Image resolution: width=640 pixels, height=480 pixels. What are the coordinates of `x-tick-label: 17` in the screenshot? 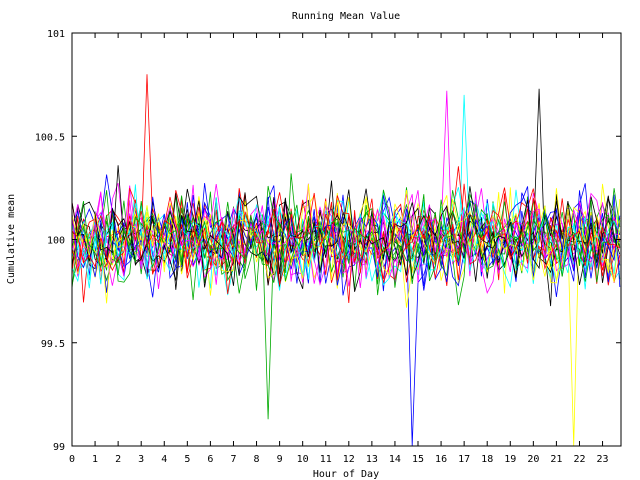 It's located at (464, 459).